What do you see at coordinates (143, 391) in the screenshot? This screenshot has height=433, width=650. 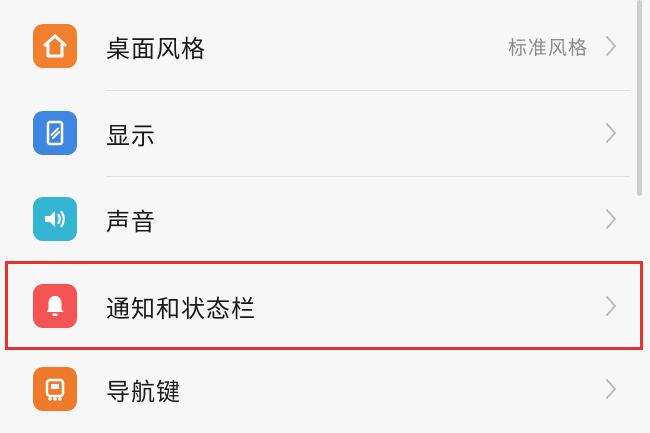 I see `settings-item-label: 导航键` at bounding box center [143, 391].